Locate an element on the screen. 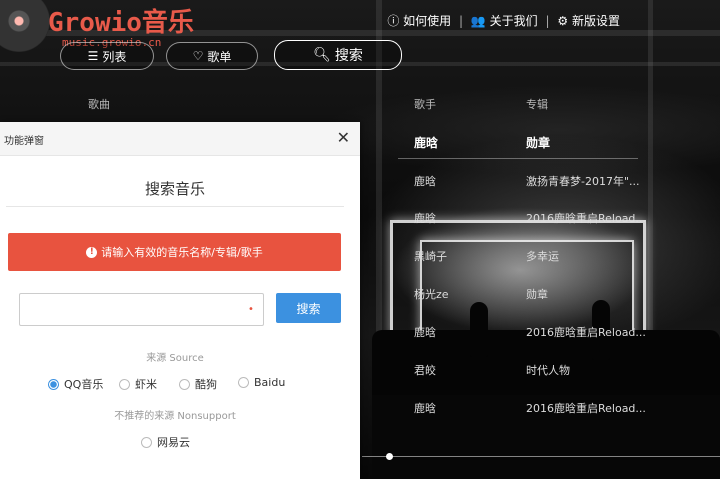 The height and width of the screenshot is (479, 720). list-button-label: 列表 is located at coordinates (114, 56).